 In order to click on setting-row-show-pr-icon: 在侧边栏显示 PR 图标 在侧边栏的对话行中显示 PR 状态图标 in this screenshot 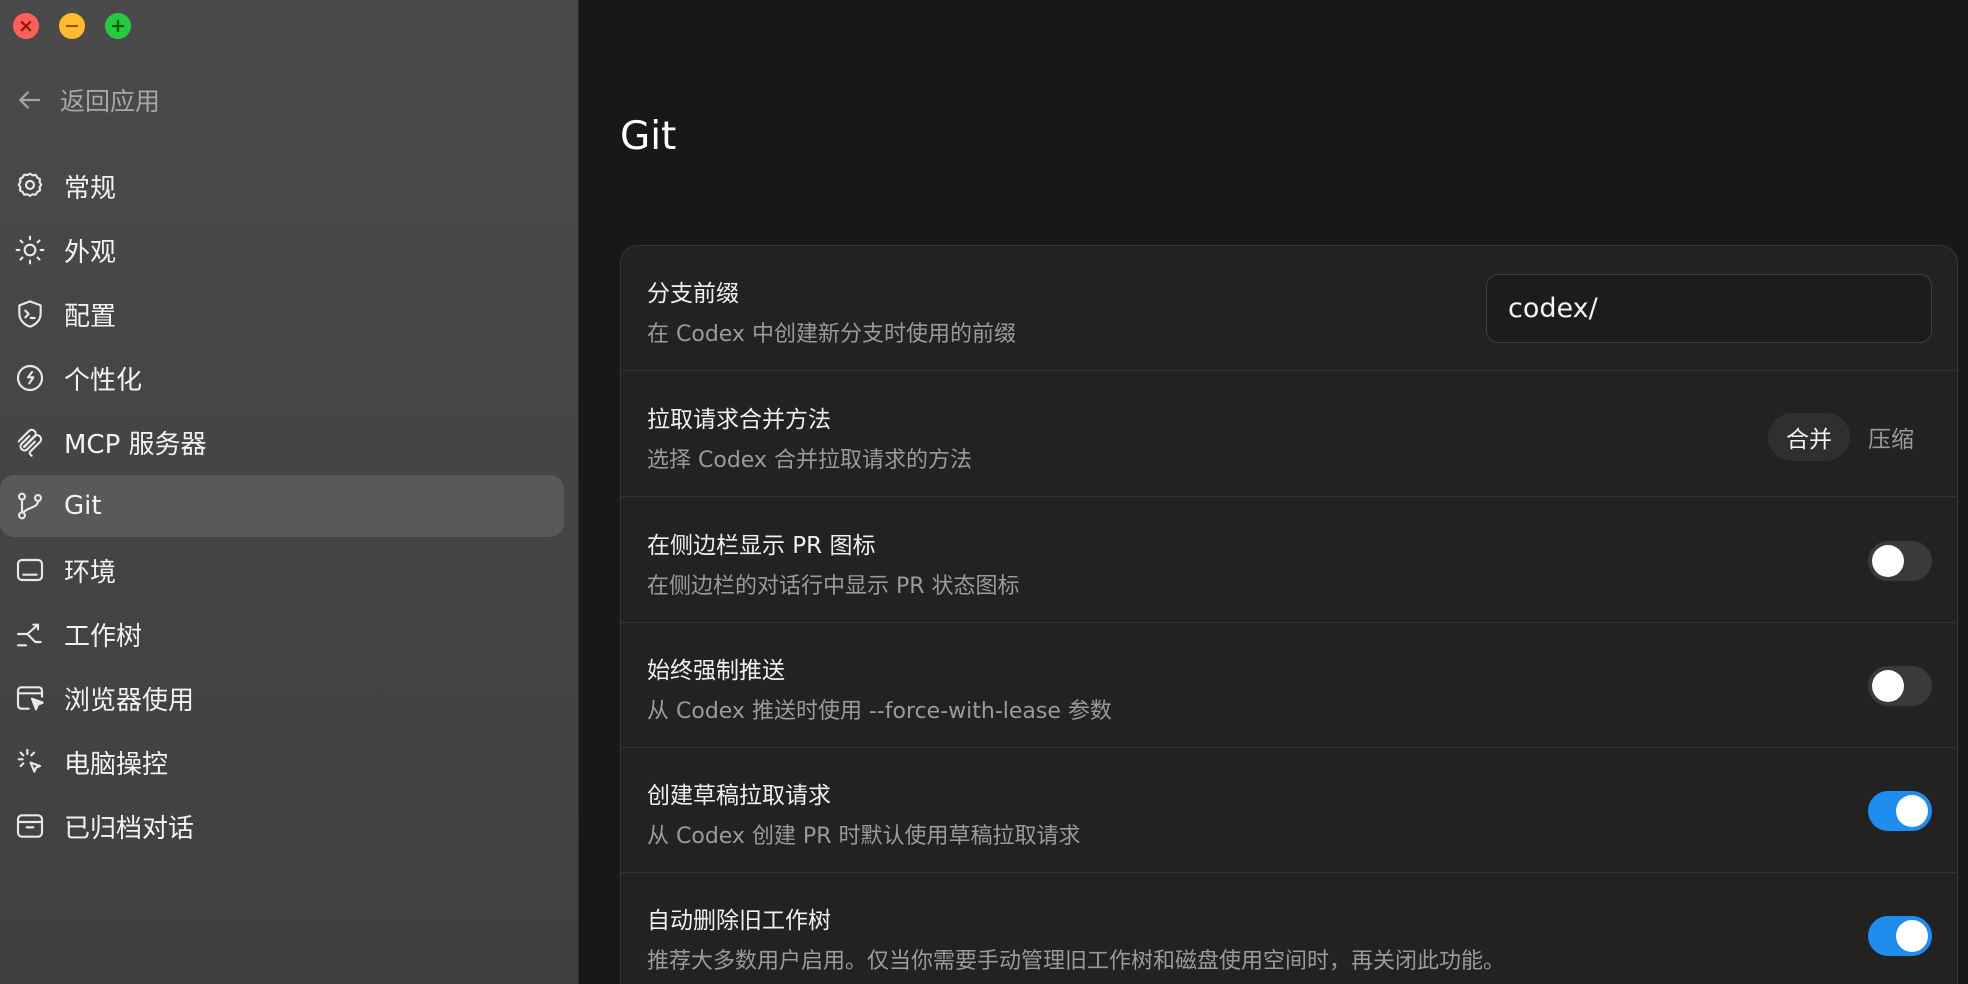, I will do `click(1289, 560)`.